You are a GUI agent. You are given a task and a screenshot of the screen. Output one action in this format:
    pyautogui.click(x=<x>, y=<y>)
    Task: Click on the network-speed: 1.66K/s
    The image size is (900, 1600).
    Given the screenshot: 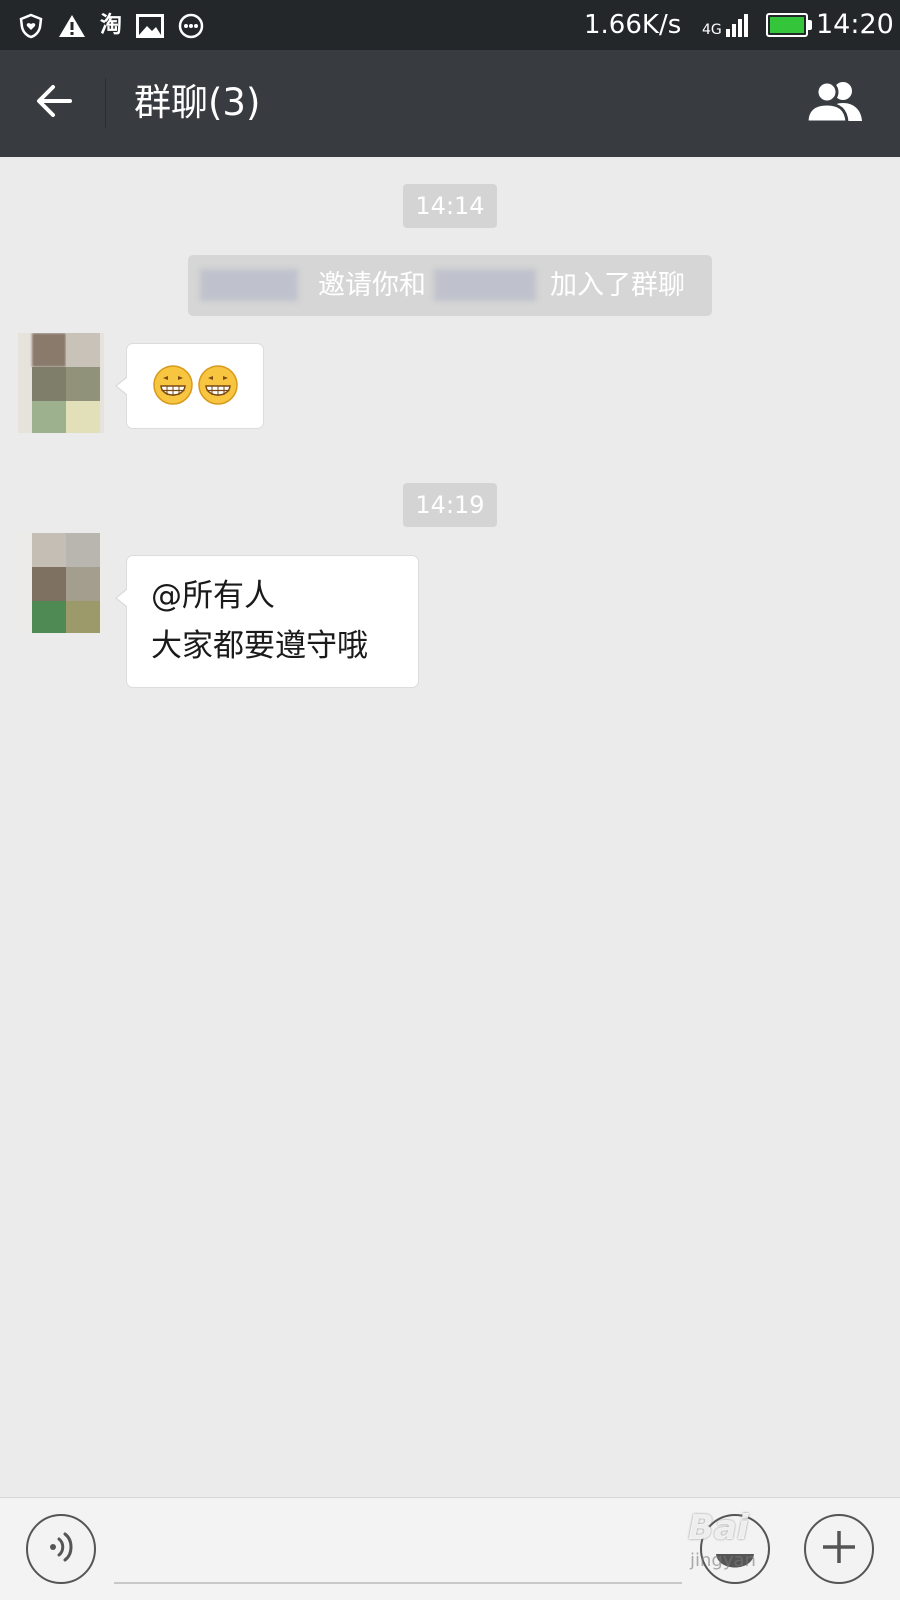 What is the action you would take?
    pyautogui.click(x=633, y=25)
    